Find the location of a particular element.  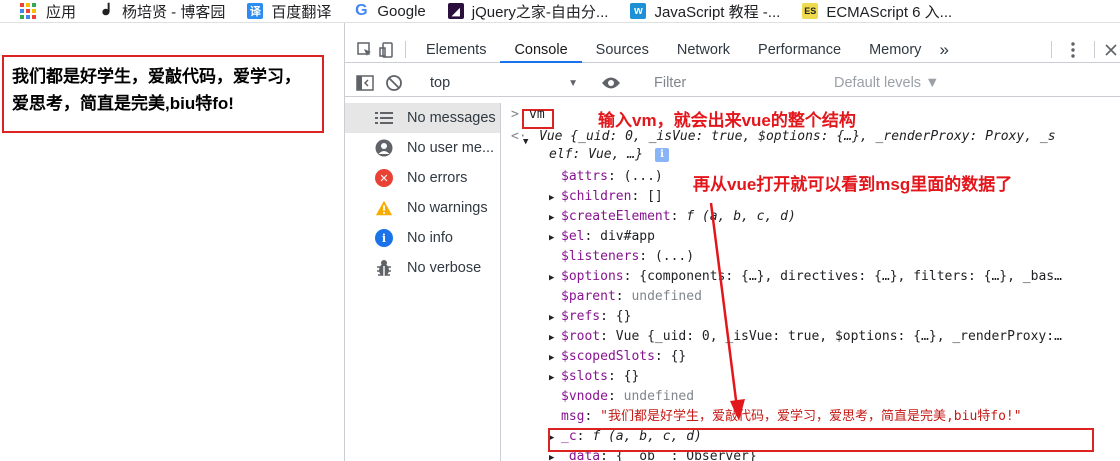

warning-icon is located at coordinates (384, 208).